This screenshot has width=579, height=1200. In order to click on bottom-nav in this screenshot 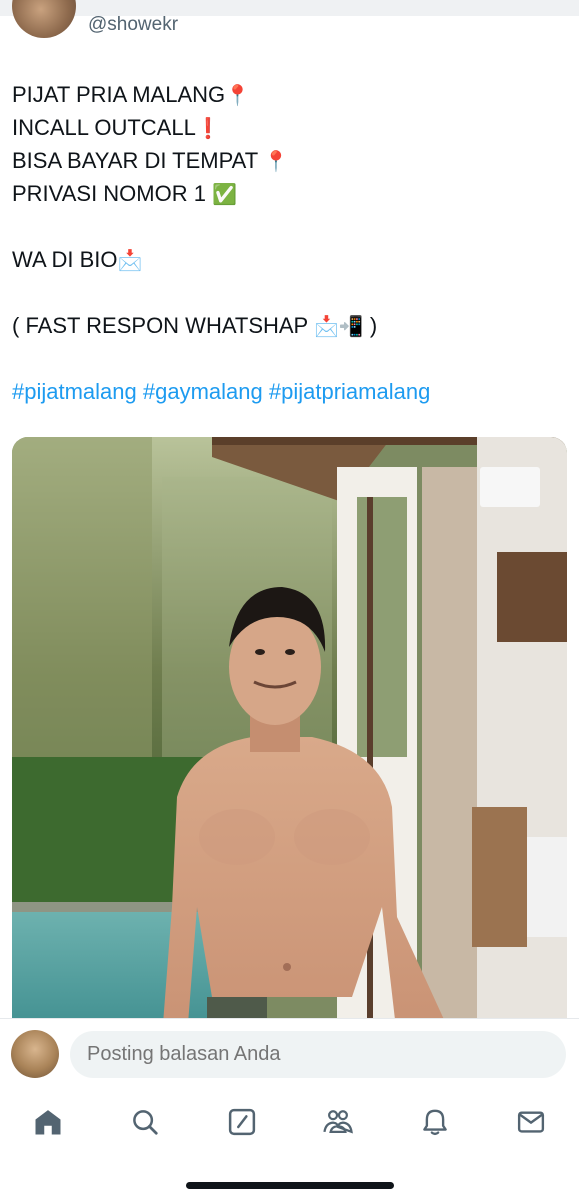, I will do `click(289, 1145)`.